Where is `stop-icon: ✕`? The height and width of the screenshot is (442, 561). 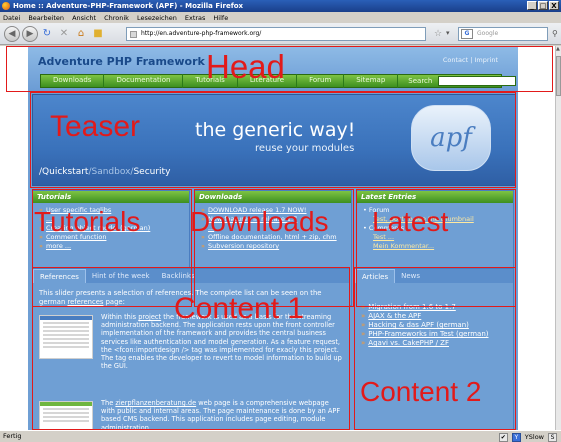 stop-icon: ✕ is located at coordinates (64, 34).